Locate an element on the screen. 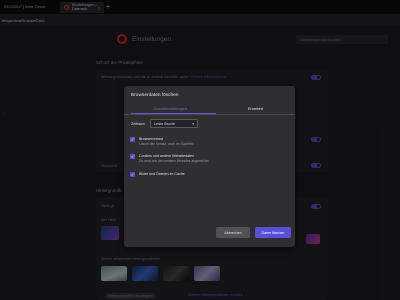 This screenshot has width=400, height=300. tab-basic: Grundeinstellungen is located at coordinates (170, 108).